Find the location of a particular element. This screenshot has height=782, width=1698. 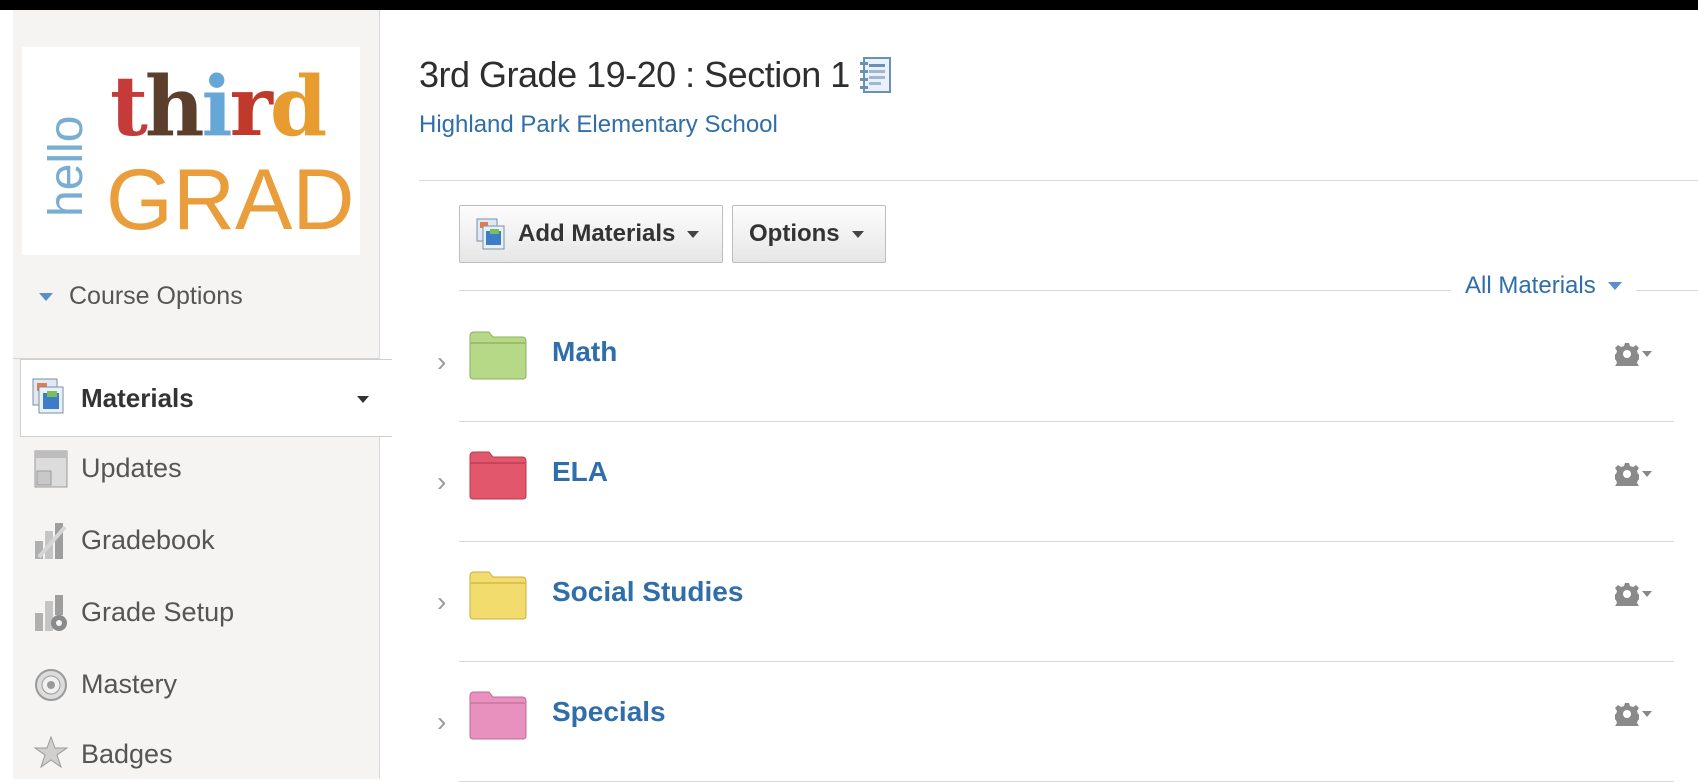

all-materials-filter: All Materials is located at coordinates (1543, 286).